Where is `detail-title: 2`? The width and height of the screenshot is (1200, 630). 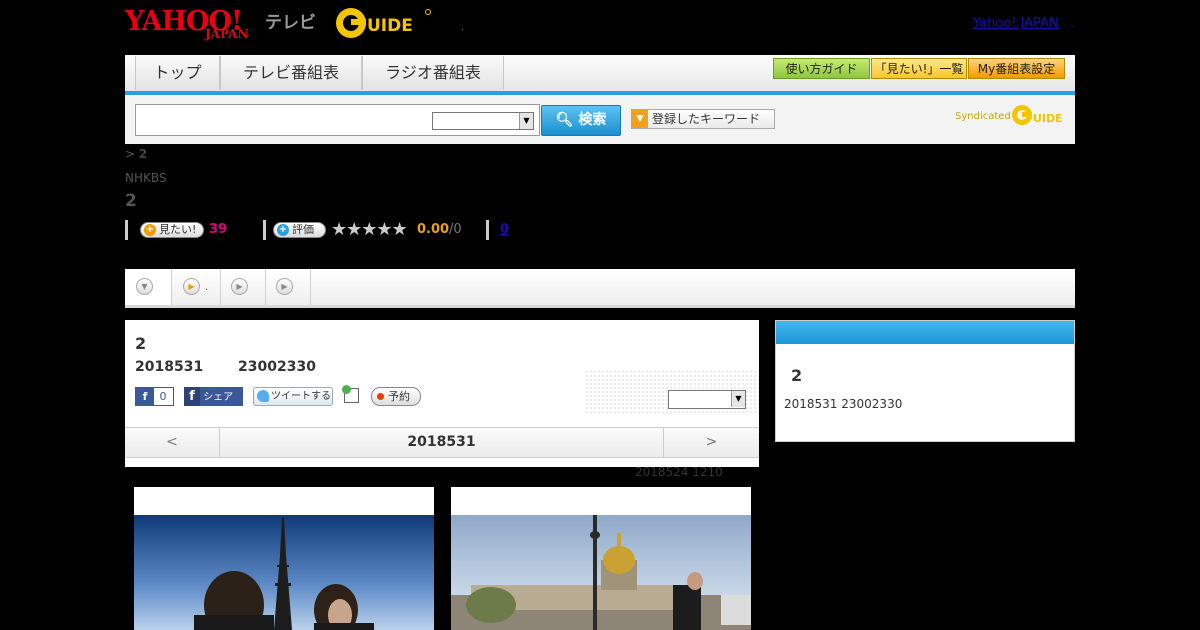
detail-title: 2 is located at coordinates (141, 343).